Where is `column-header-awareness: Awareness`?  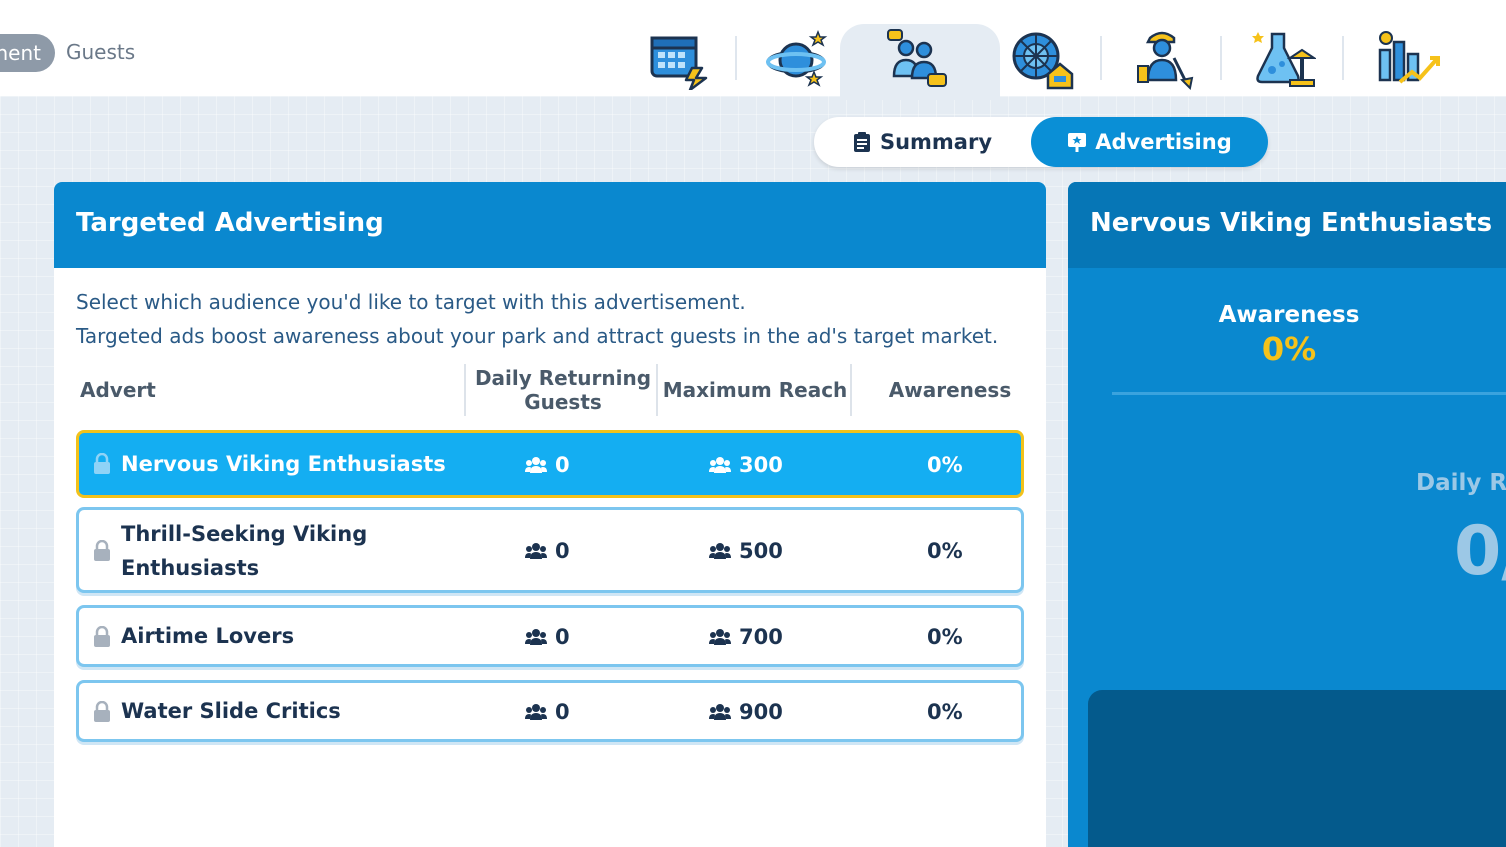
column-header-awareness: Awareness is located at coordinates (950, 390).